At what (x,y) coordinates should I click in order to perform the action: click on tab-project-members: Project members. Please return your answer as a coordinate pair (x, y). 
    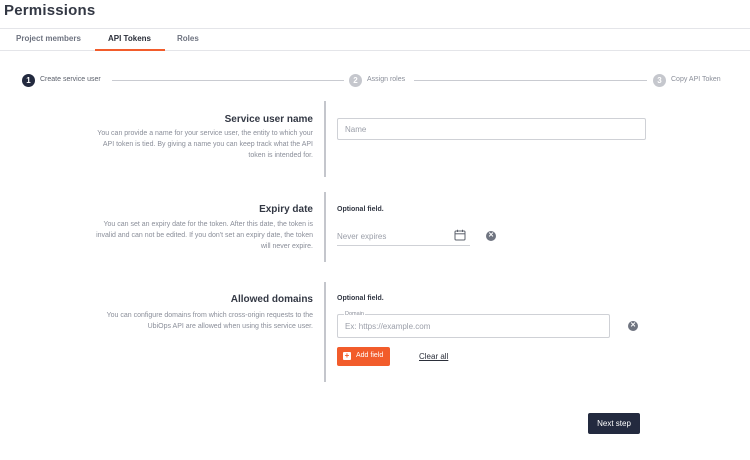
    Looking at the image, I should click on (48, 38).